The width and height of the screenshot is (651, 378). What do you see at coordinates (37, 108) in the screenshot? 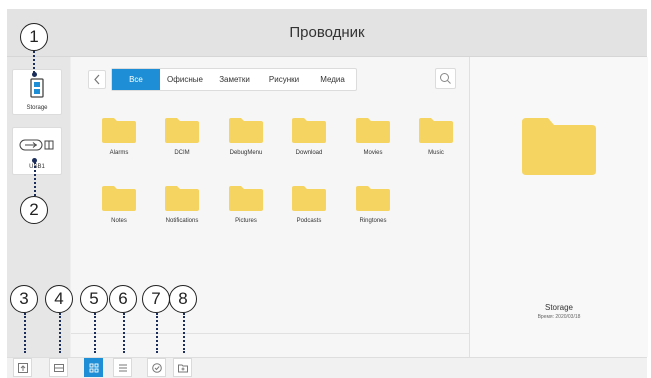
I see `drive-label-storage: Storage` at bounding box center [37, 108].